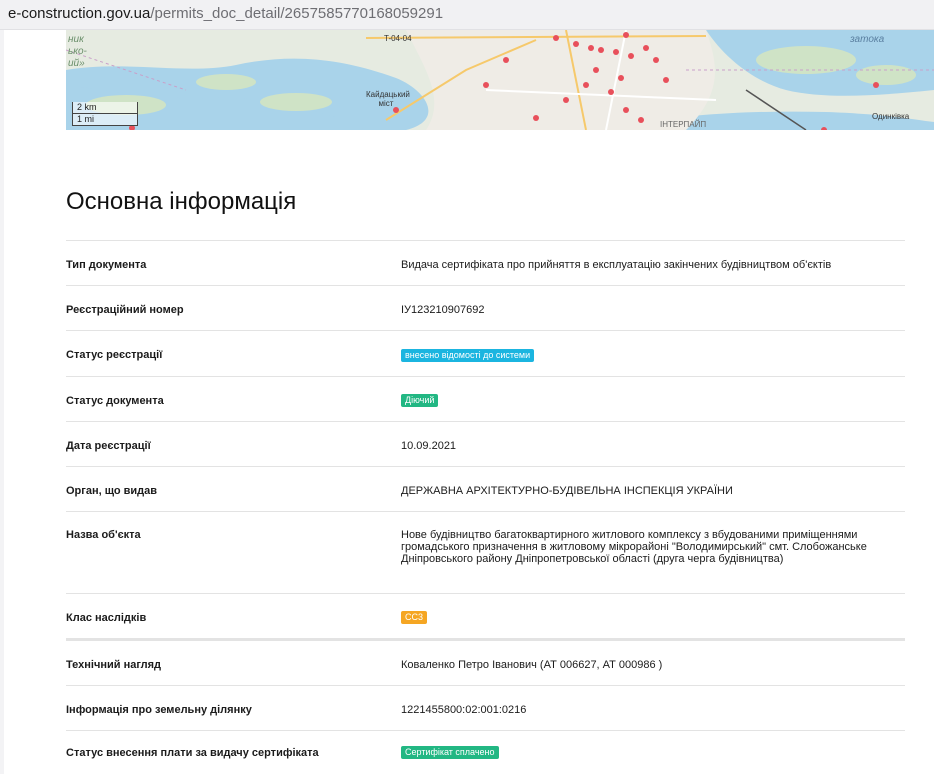 This screenshot has height=774, width=934. Describe the element at coordinates (115, 401) in the screenshot. I see `row-label: Статус документа` at that location.